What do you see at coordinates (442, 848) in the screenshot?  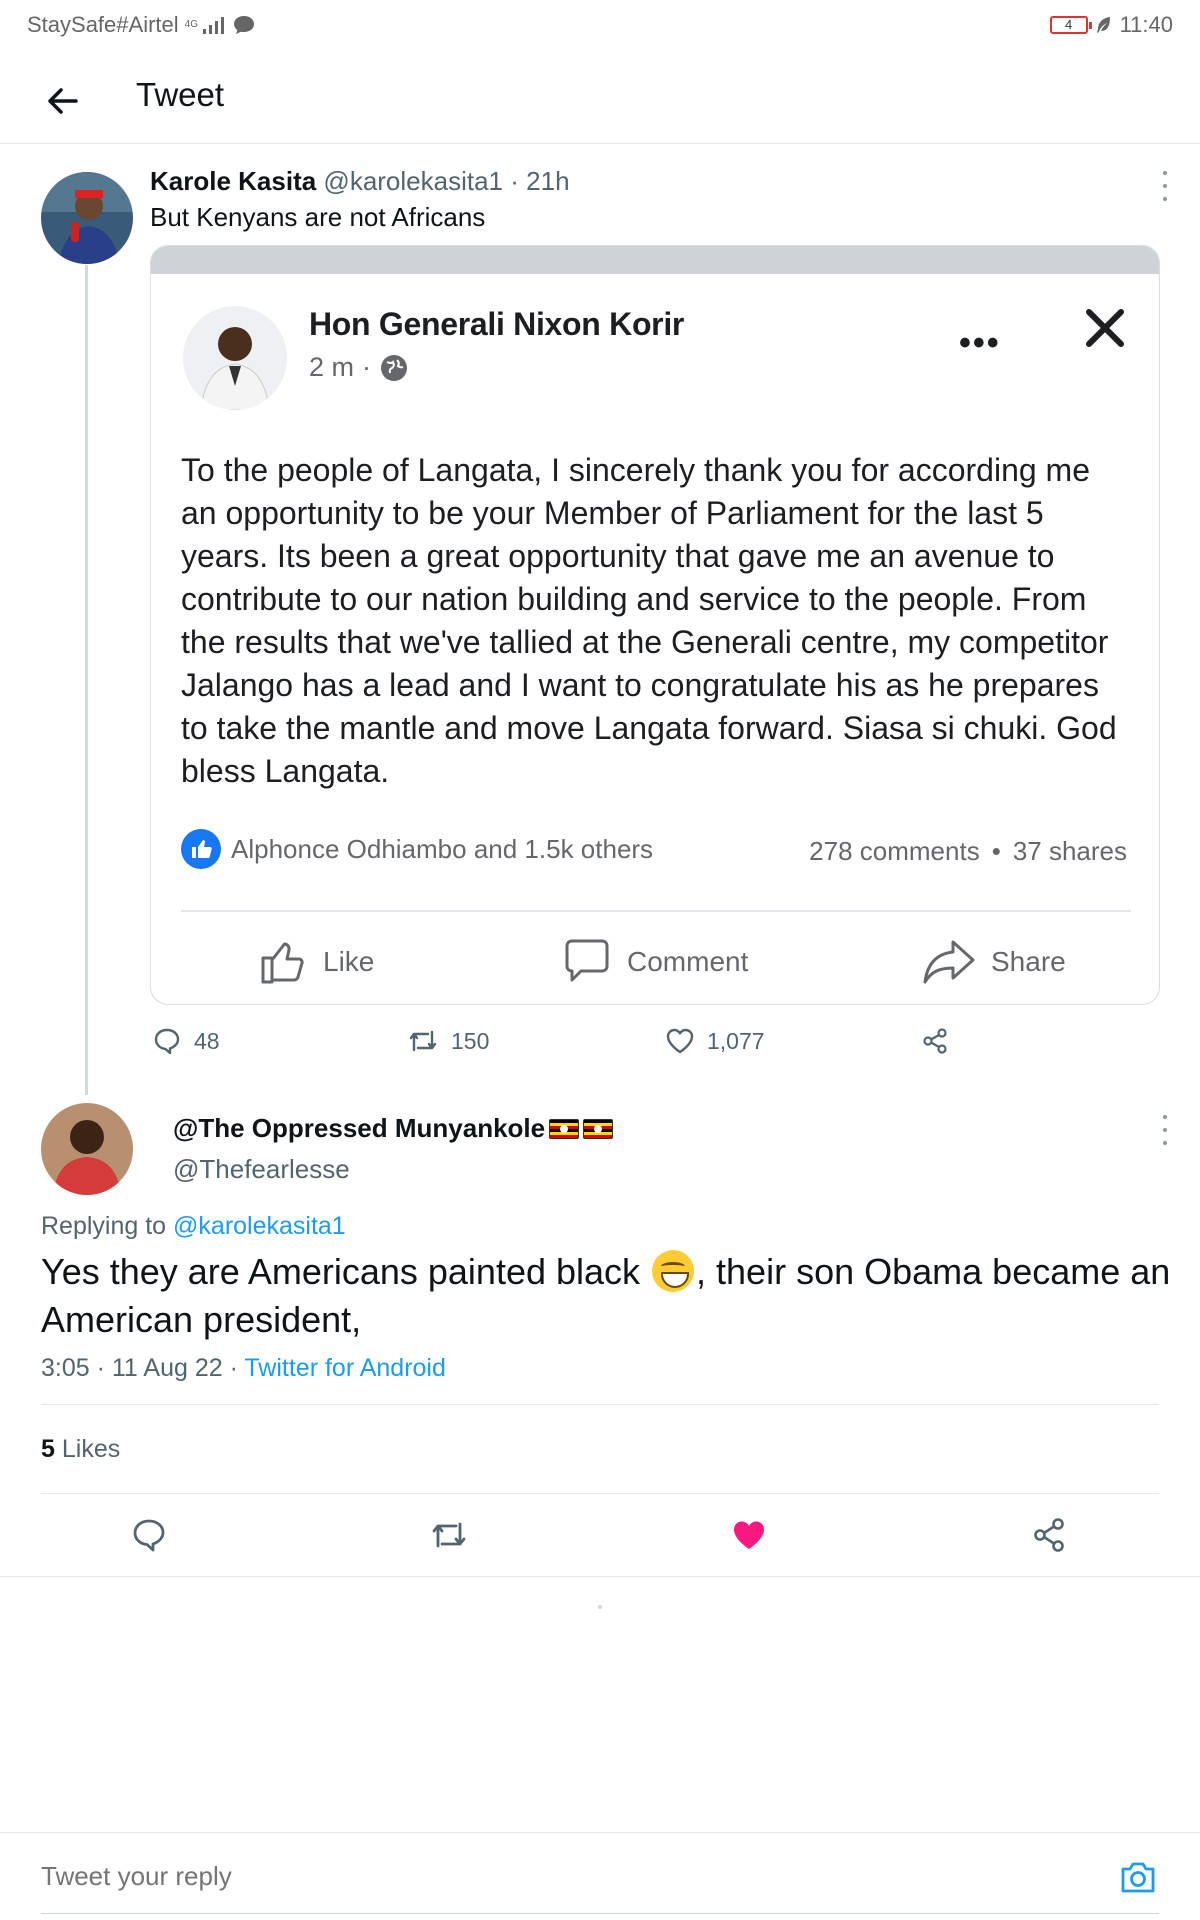 I see `fb-reactions-text: Alphonce Odhiambo and 1.5k others` at bounding box center [442, 848].